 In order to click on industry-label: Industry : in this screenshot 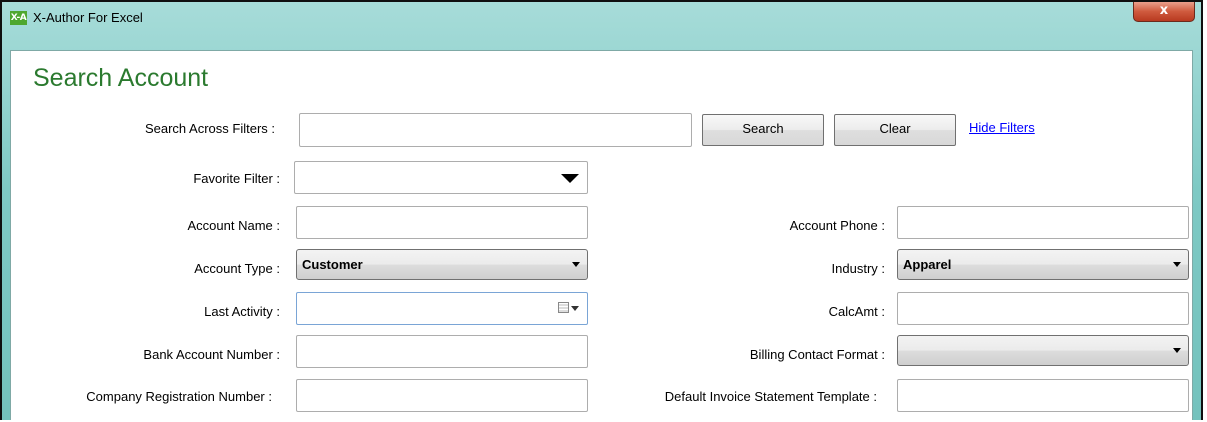, I will do `click(858, 268)`.